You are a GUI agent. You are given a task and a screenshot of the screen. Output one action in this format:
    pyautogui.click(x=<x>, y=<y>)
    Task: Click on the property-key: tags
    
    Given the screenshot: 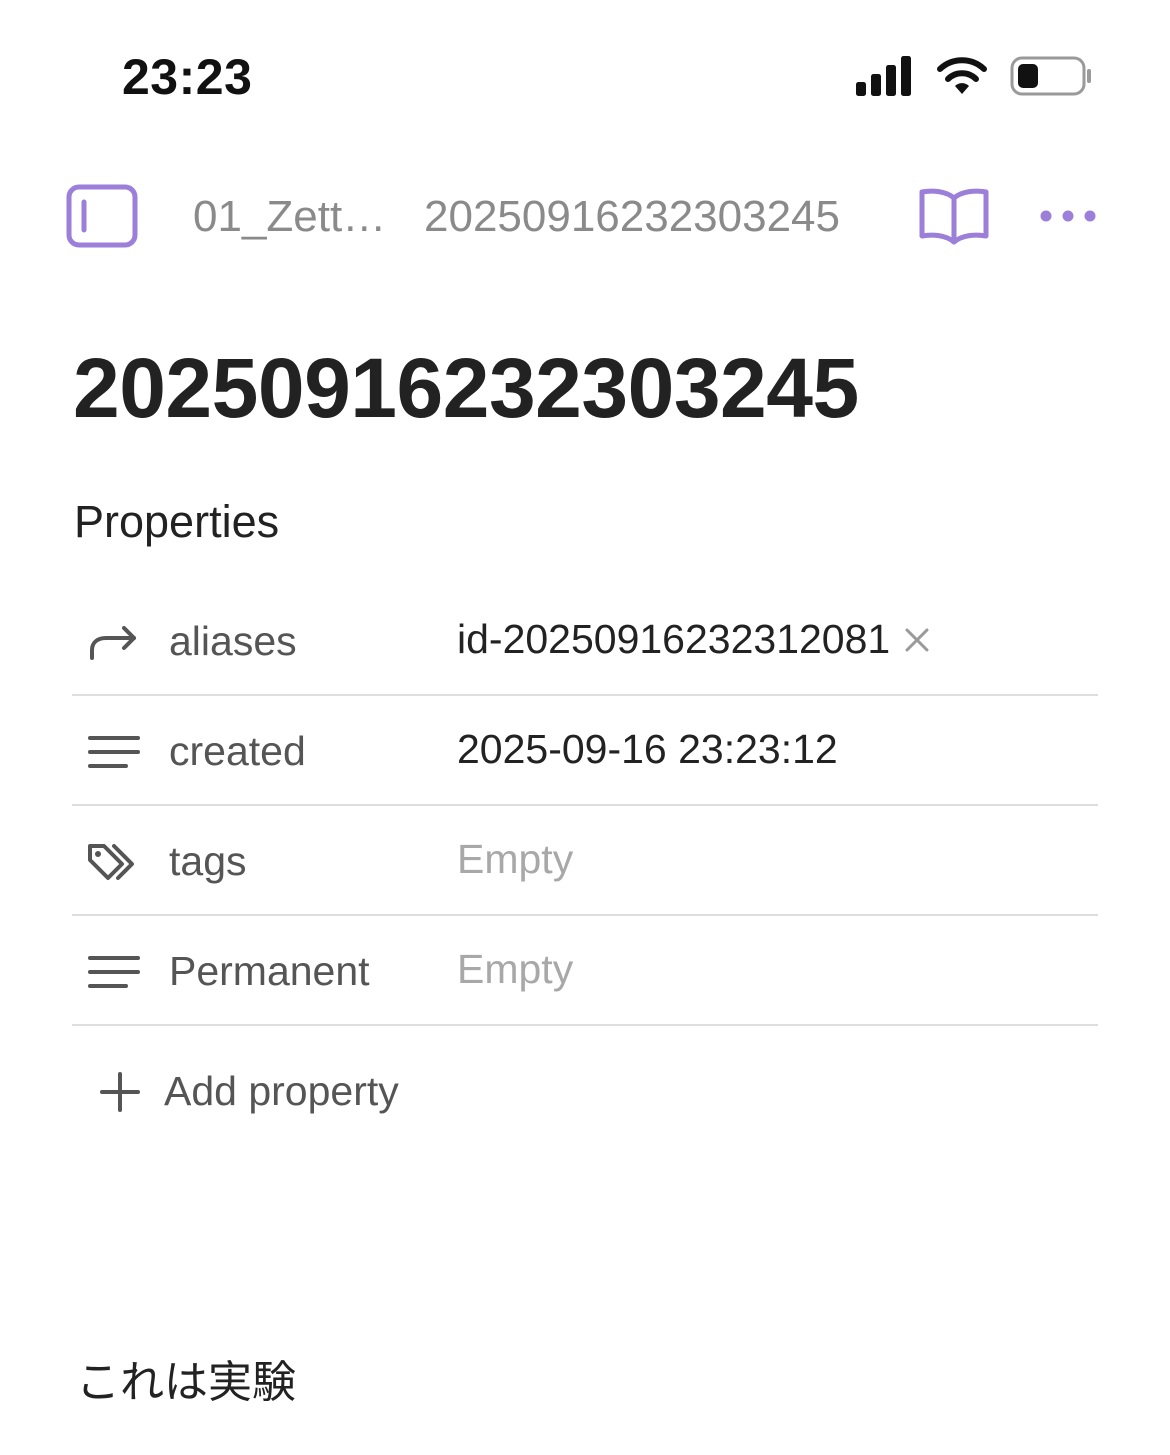 What is the action you would take?
    pyautogui.click(x=286, y=861)
    